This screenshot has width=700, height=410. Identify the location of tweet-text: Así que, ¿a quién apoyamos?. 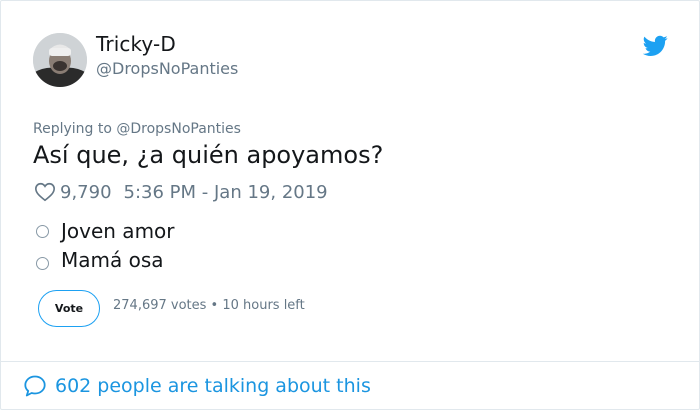
(208, 155).